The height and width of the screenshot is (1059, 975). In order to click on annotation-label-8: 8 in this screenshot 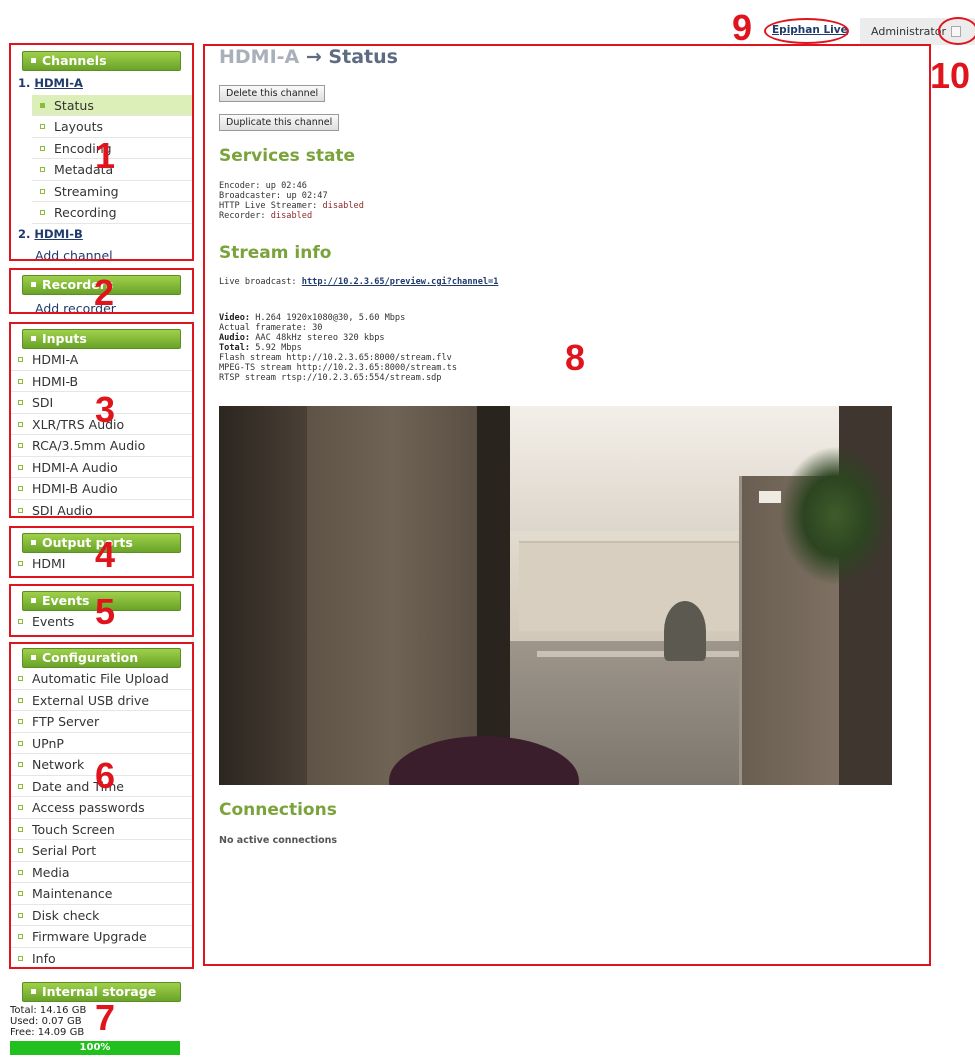, I will do `click(575, 357)`.